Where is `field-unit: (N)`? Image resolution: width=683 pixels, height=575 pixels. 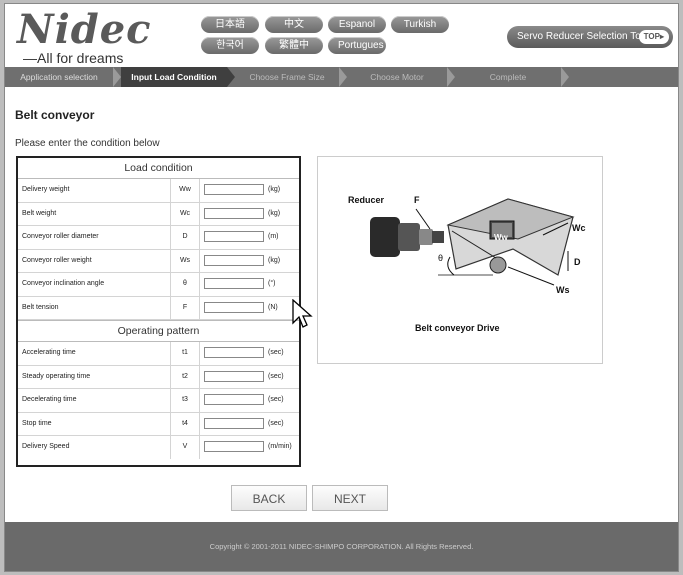
field-unit: (N) is located at coordinates (273, 307).